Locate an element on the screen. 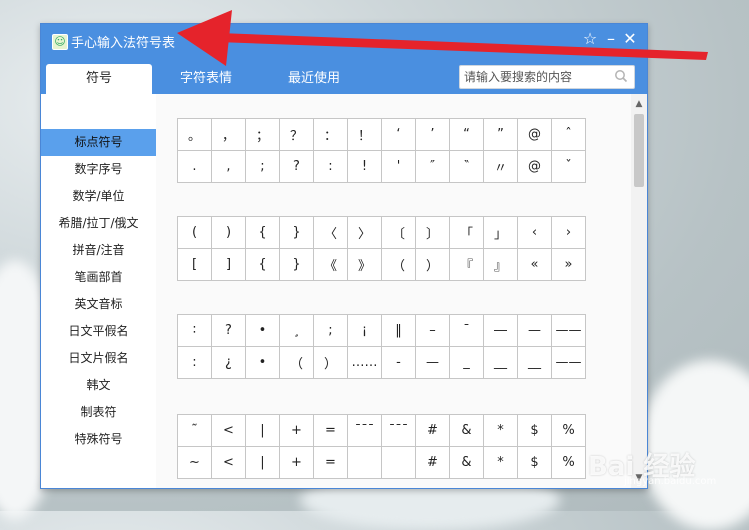 Image resolution: width=749 pixels, height=530 pixels. symbol-cell: » is located at coordinates (568, 264).